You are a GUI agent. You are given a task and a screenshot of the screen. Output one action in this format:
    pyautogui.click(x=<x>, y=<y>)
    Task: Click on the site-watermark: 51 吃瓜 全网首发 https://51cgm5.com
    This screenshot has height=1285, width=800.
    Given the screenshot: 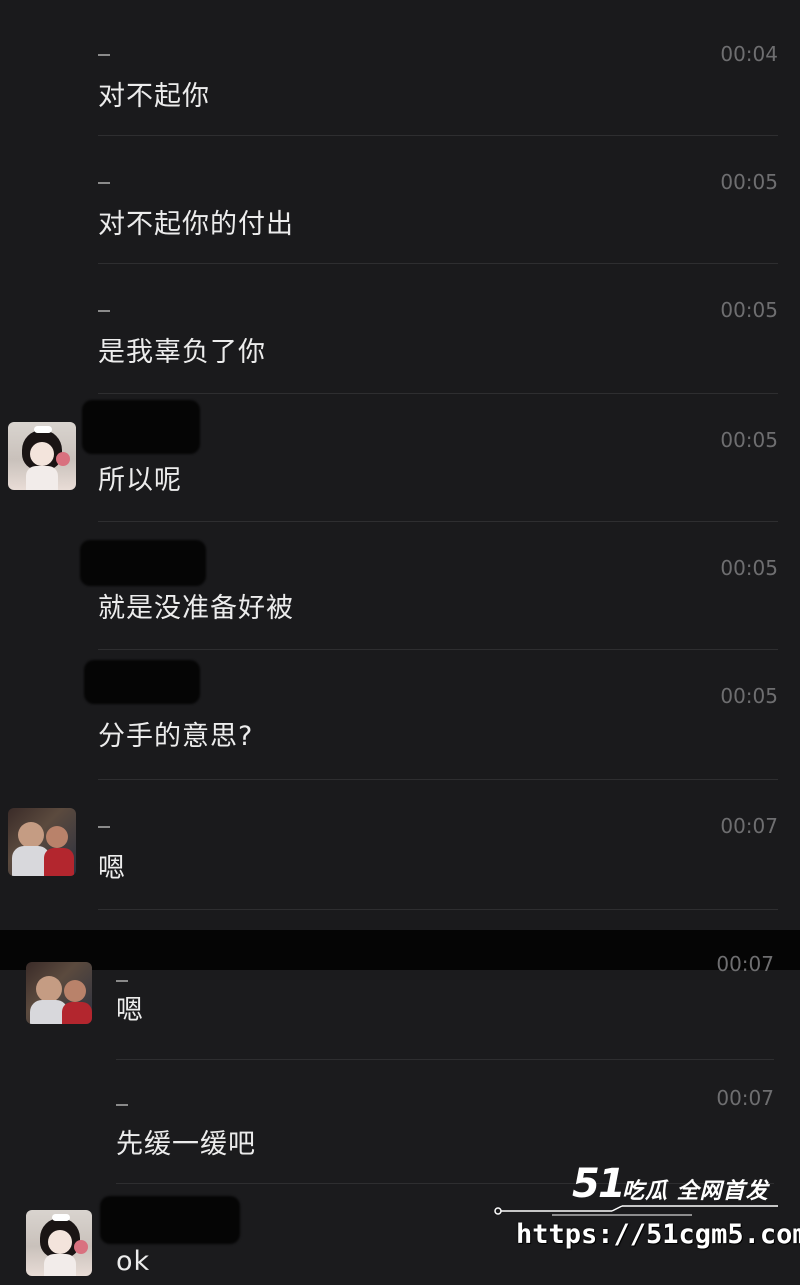 What is the action you would take?
    pyautogui.click(x=646, y=1216)
    